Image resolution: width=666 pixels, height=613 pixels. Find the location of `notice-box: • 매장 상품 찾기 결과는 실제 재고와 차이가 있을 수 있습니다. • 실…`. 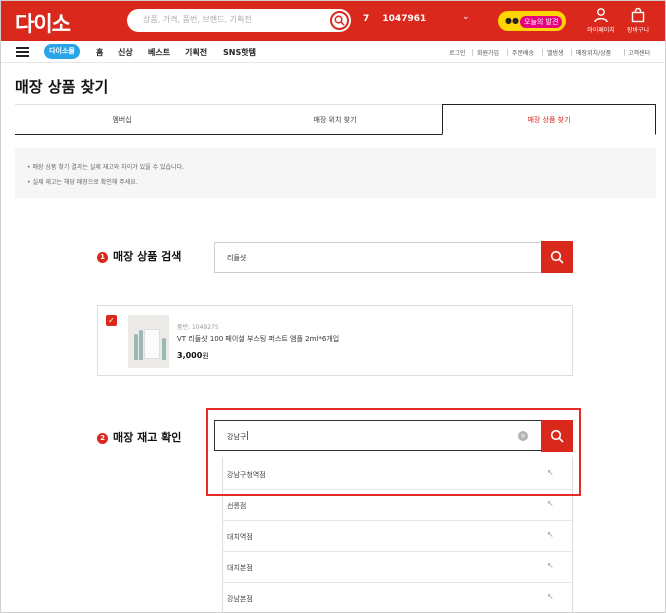

notice-box: • 매장 상품 찾기 결과는 실제 재고와 차이가 있을 수 있습니다. • 실… is located at coordinates (335, 173).